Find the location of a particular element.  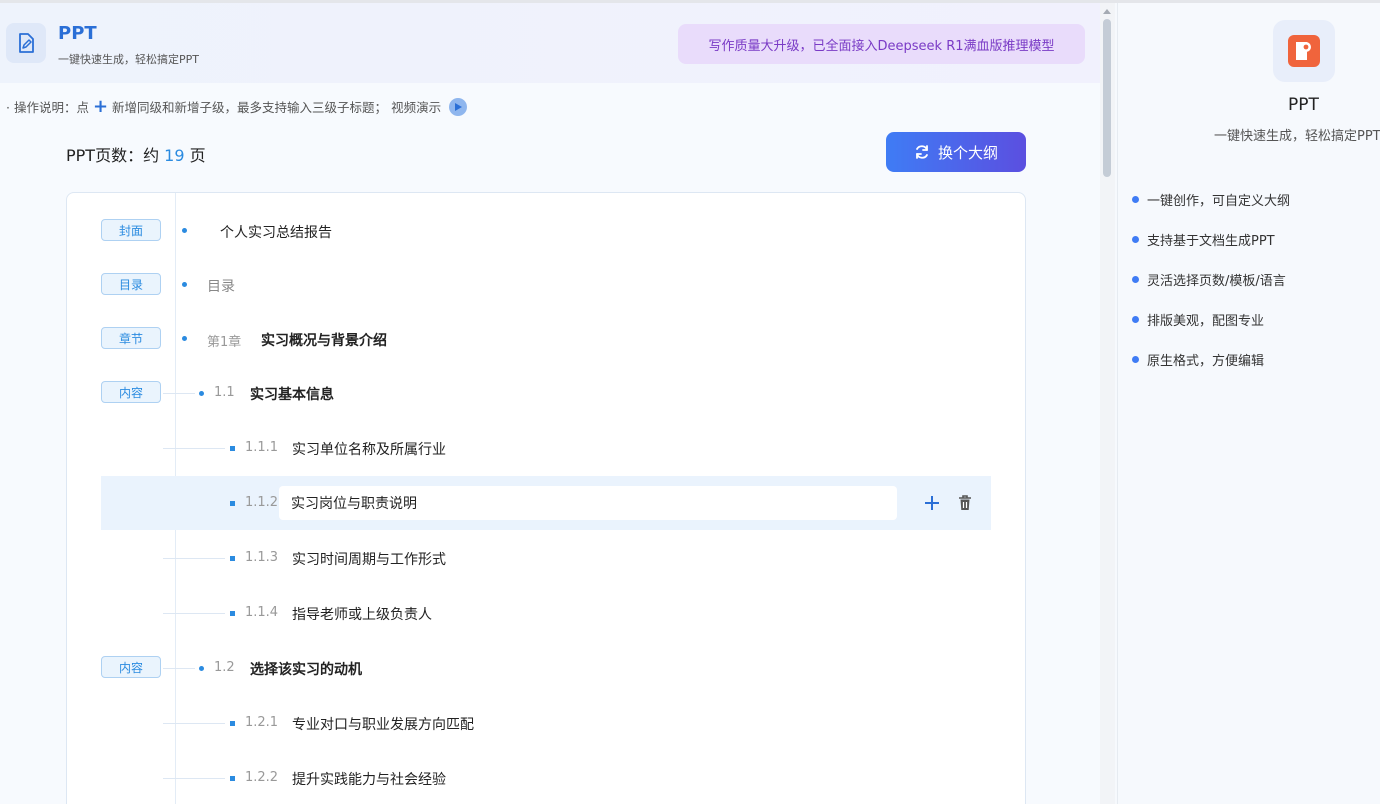

app-subtitle: 一键快速生成，轻松搞定PPT is located at coordinates (128, 59).